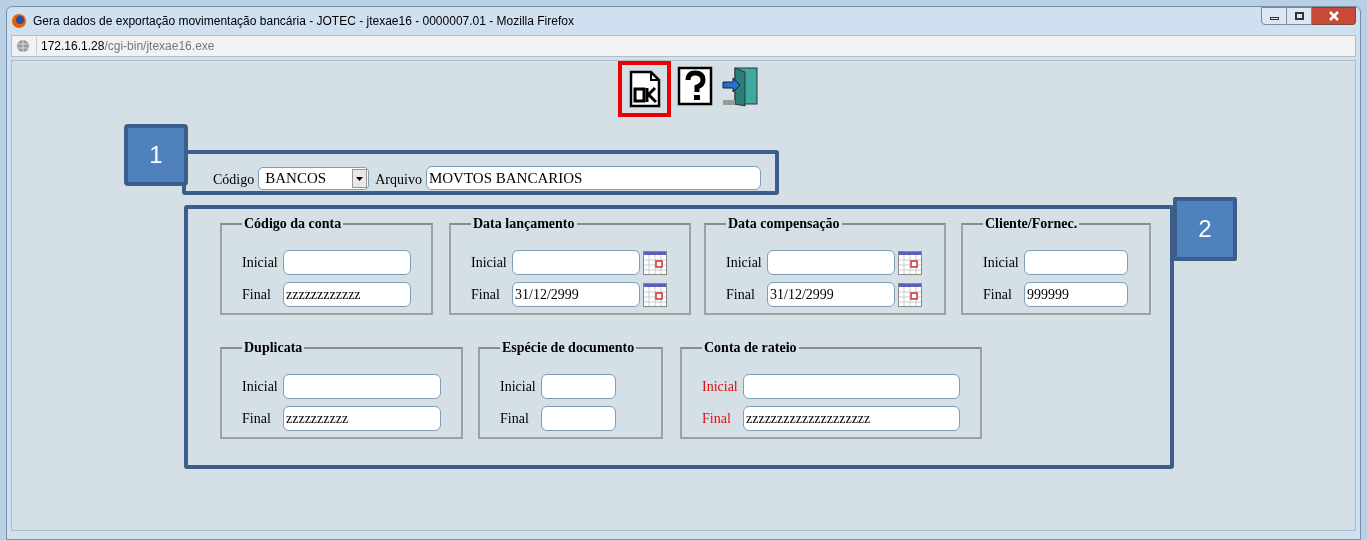 This screenshot has width=1367, height=540. What do you see at coordinates (1076, 294) in the screenshot?
I see `input-field: 999999` at bounding box center [1076, 294].